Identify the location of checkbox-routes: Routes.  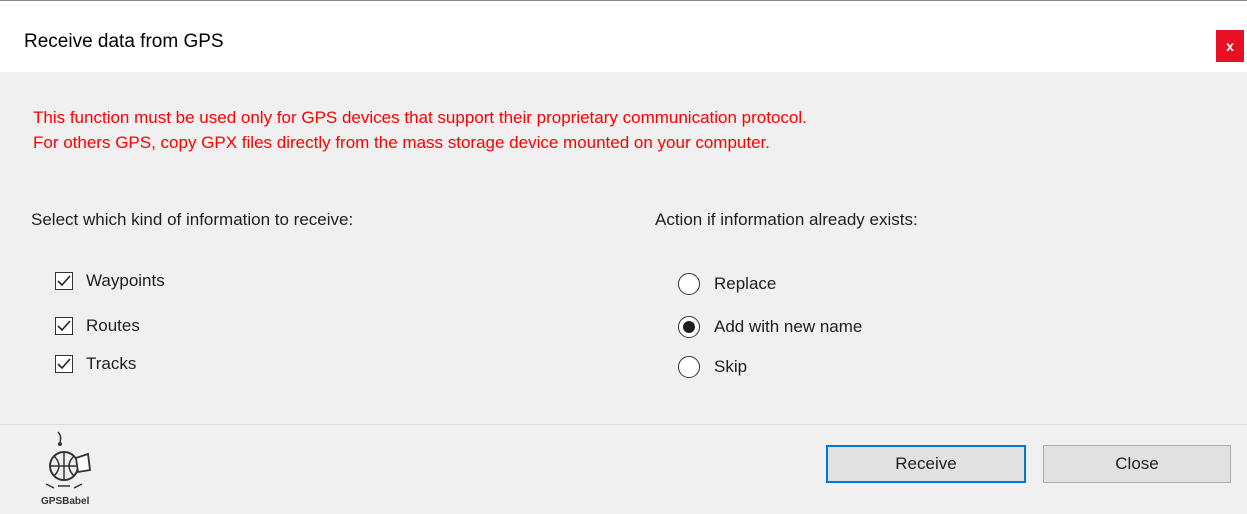
(97, 326).